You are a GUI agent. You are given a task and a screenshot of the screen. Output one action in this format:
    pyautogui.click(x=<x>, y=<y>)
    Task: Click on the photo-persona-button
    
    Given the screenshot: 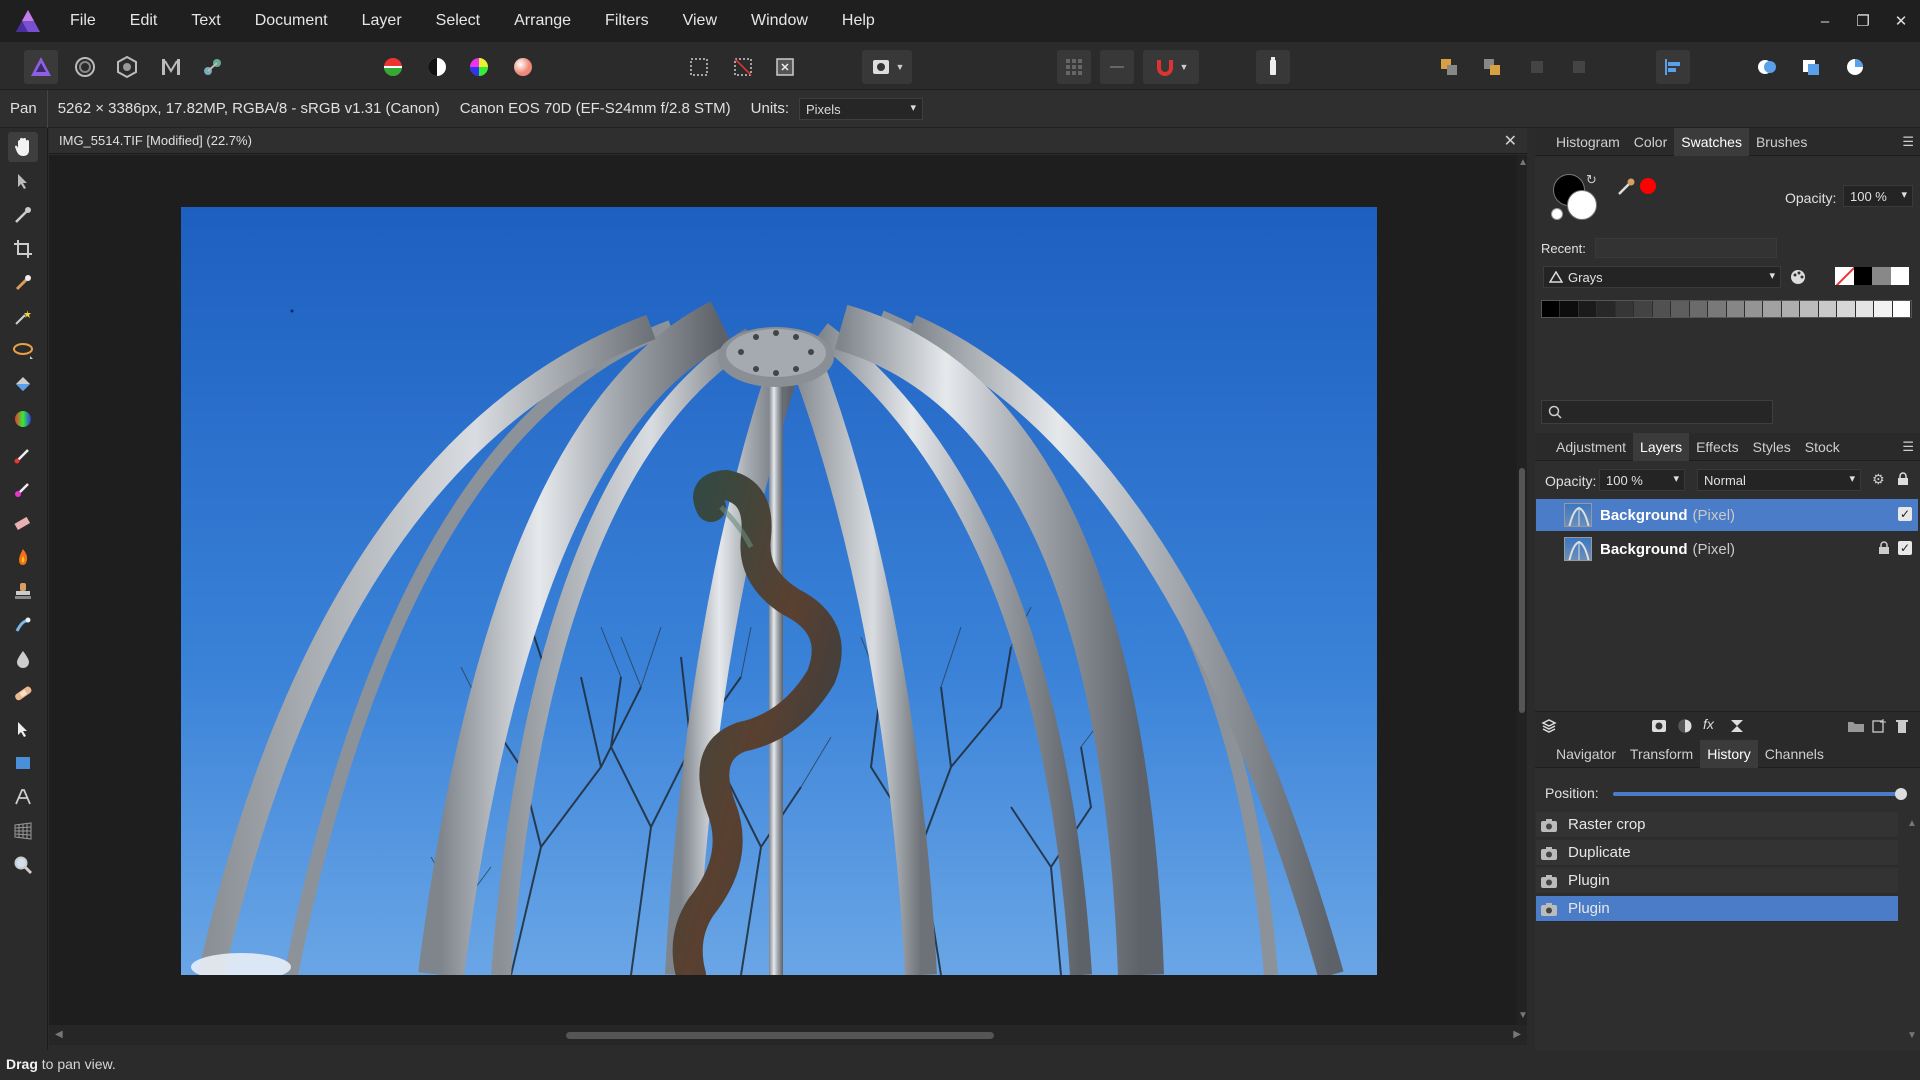 What is the action you would take?
    pyautogui.click(x=41, y=67)
    